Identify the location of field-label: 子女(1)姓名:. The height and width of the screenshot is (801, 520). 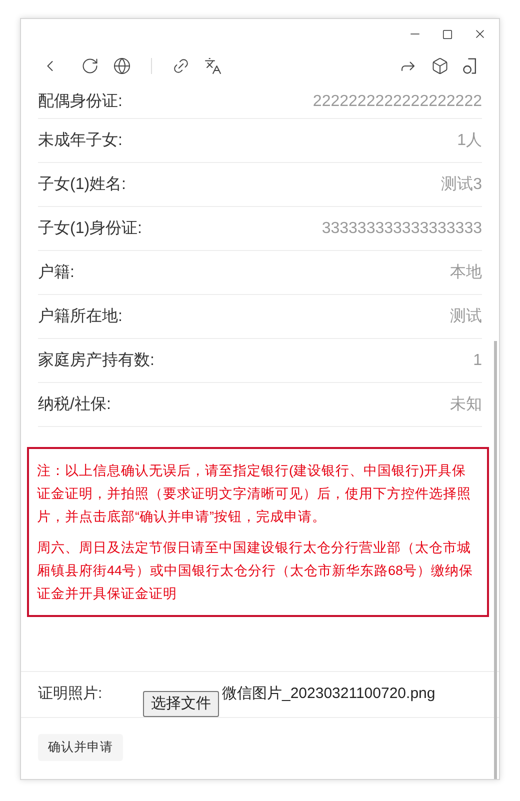
(82, 184).